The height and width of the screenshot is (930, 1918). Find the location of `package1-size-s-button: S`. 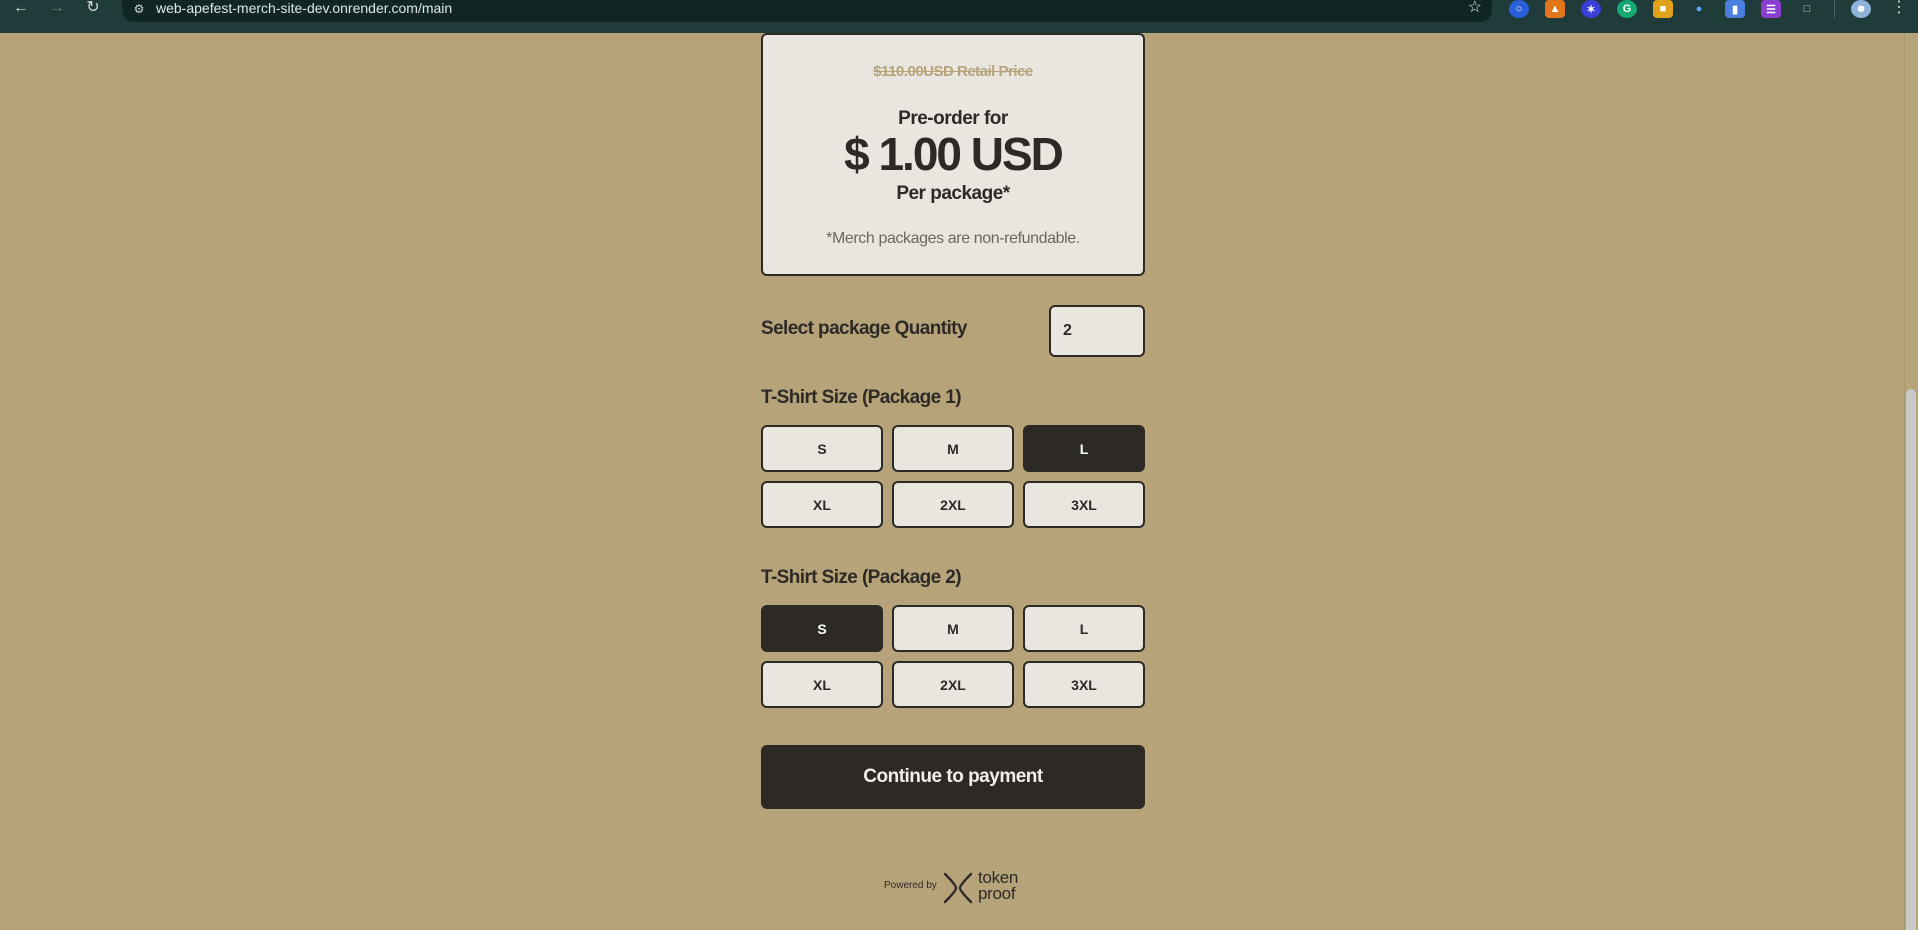

package1-size-s-button: S is located at coordinates (822, 448).